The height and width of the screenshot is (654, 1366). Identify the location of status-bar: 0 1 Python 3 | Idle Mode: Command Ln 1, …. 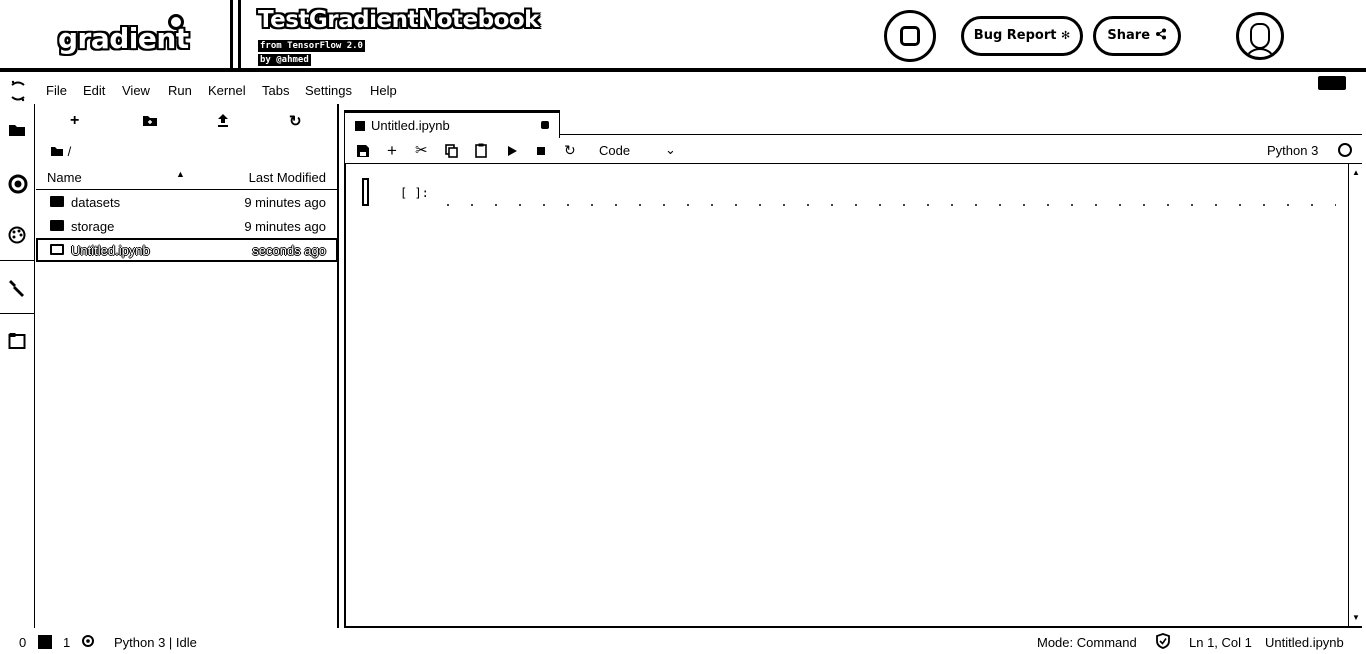
(683, 641).